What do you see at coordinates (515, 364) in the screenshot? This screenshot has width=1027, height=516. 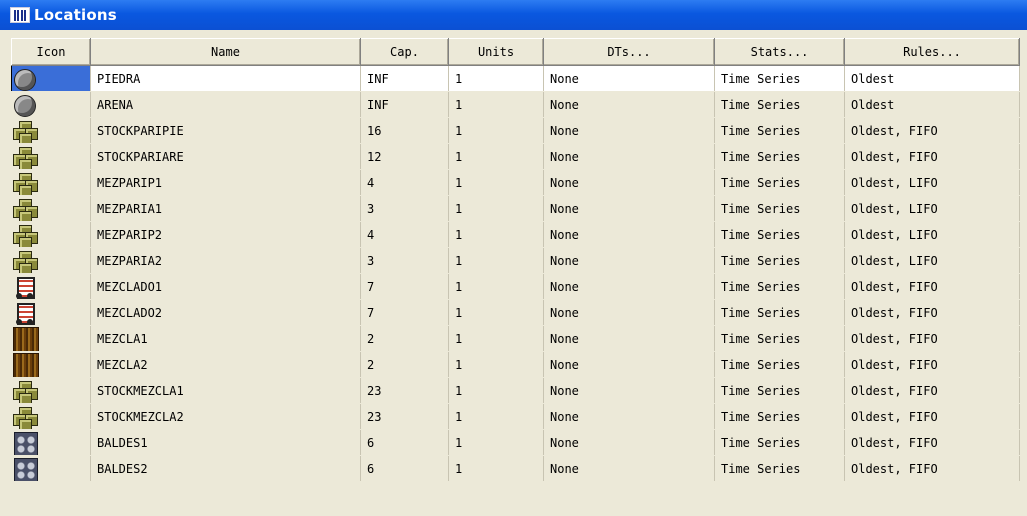 I see `table-row: MEZCLA2 2 1 None Time Series Oldest, FIFO` at bounding box center [515, 364].